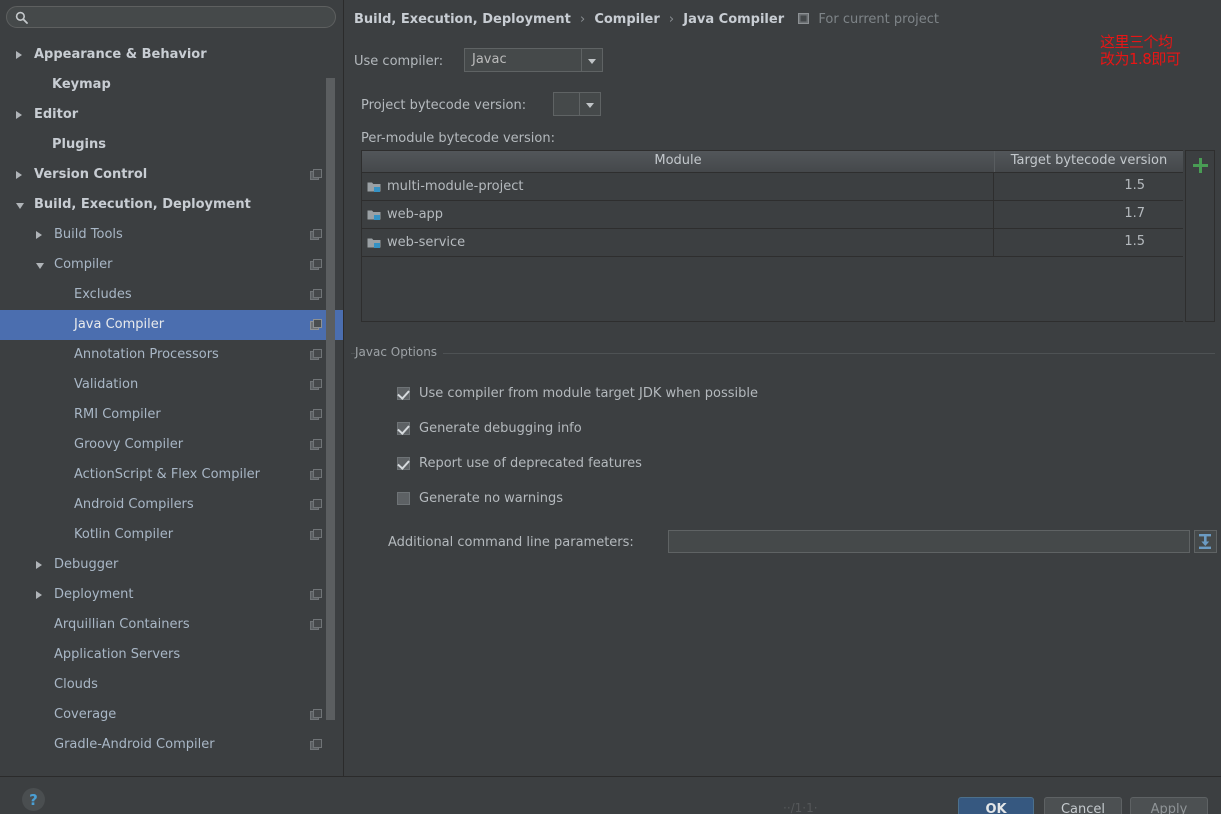 The width and height of the screenshot is (1221, 814). Describe the element at coordinates (79, 144) in the screenshot. I see `sidebar-item-label: Plugins` at that location.